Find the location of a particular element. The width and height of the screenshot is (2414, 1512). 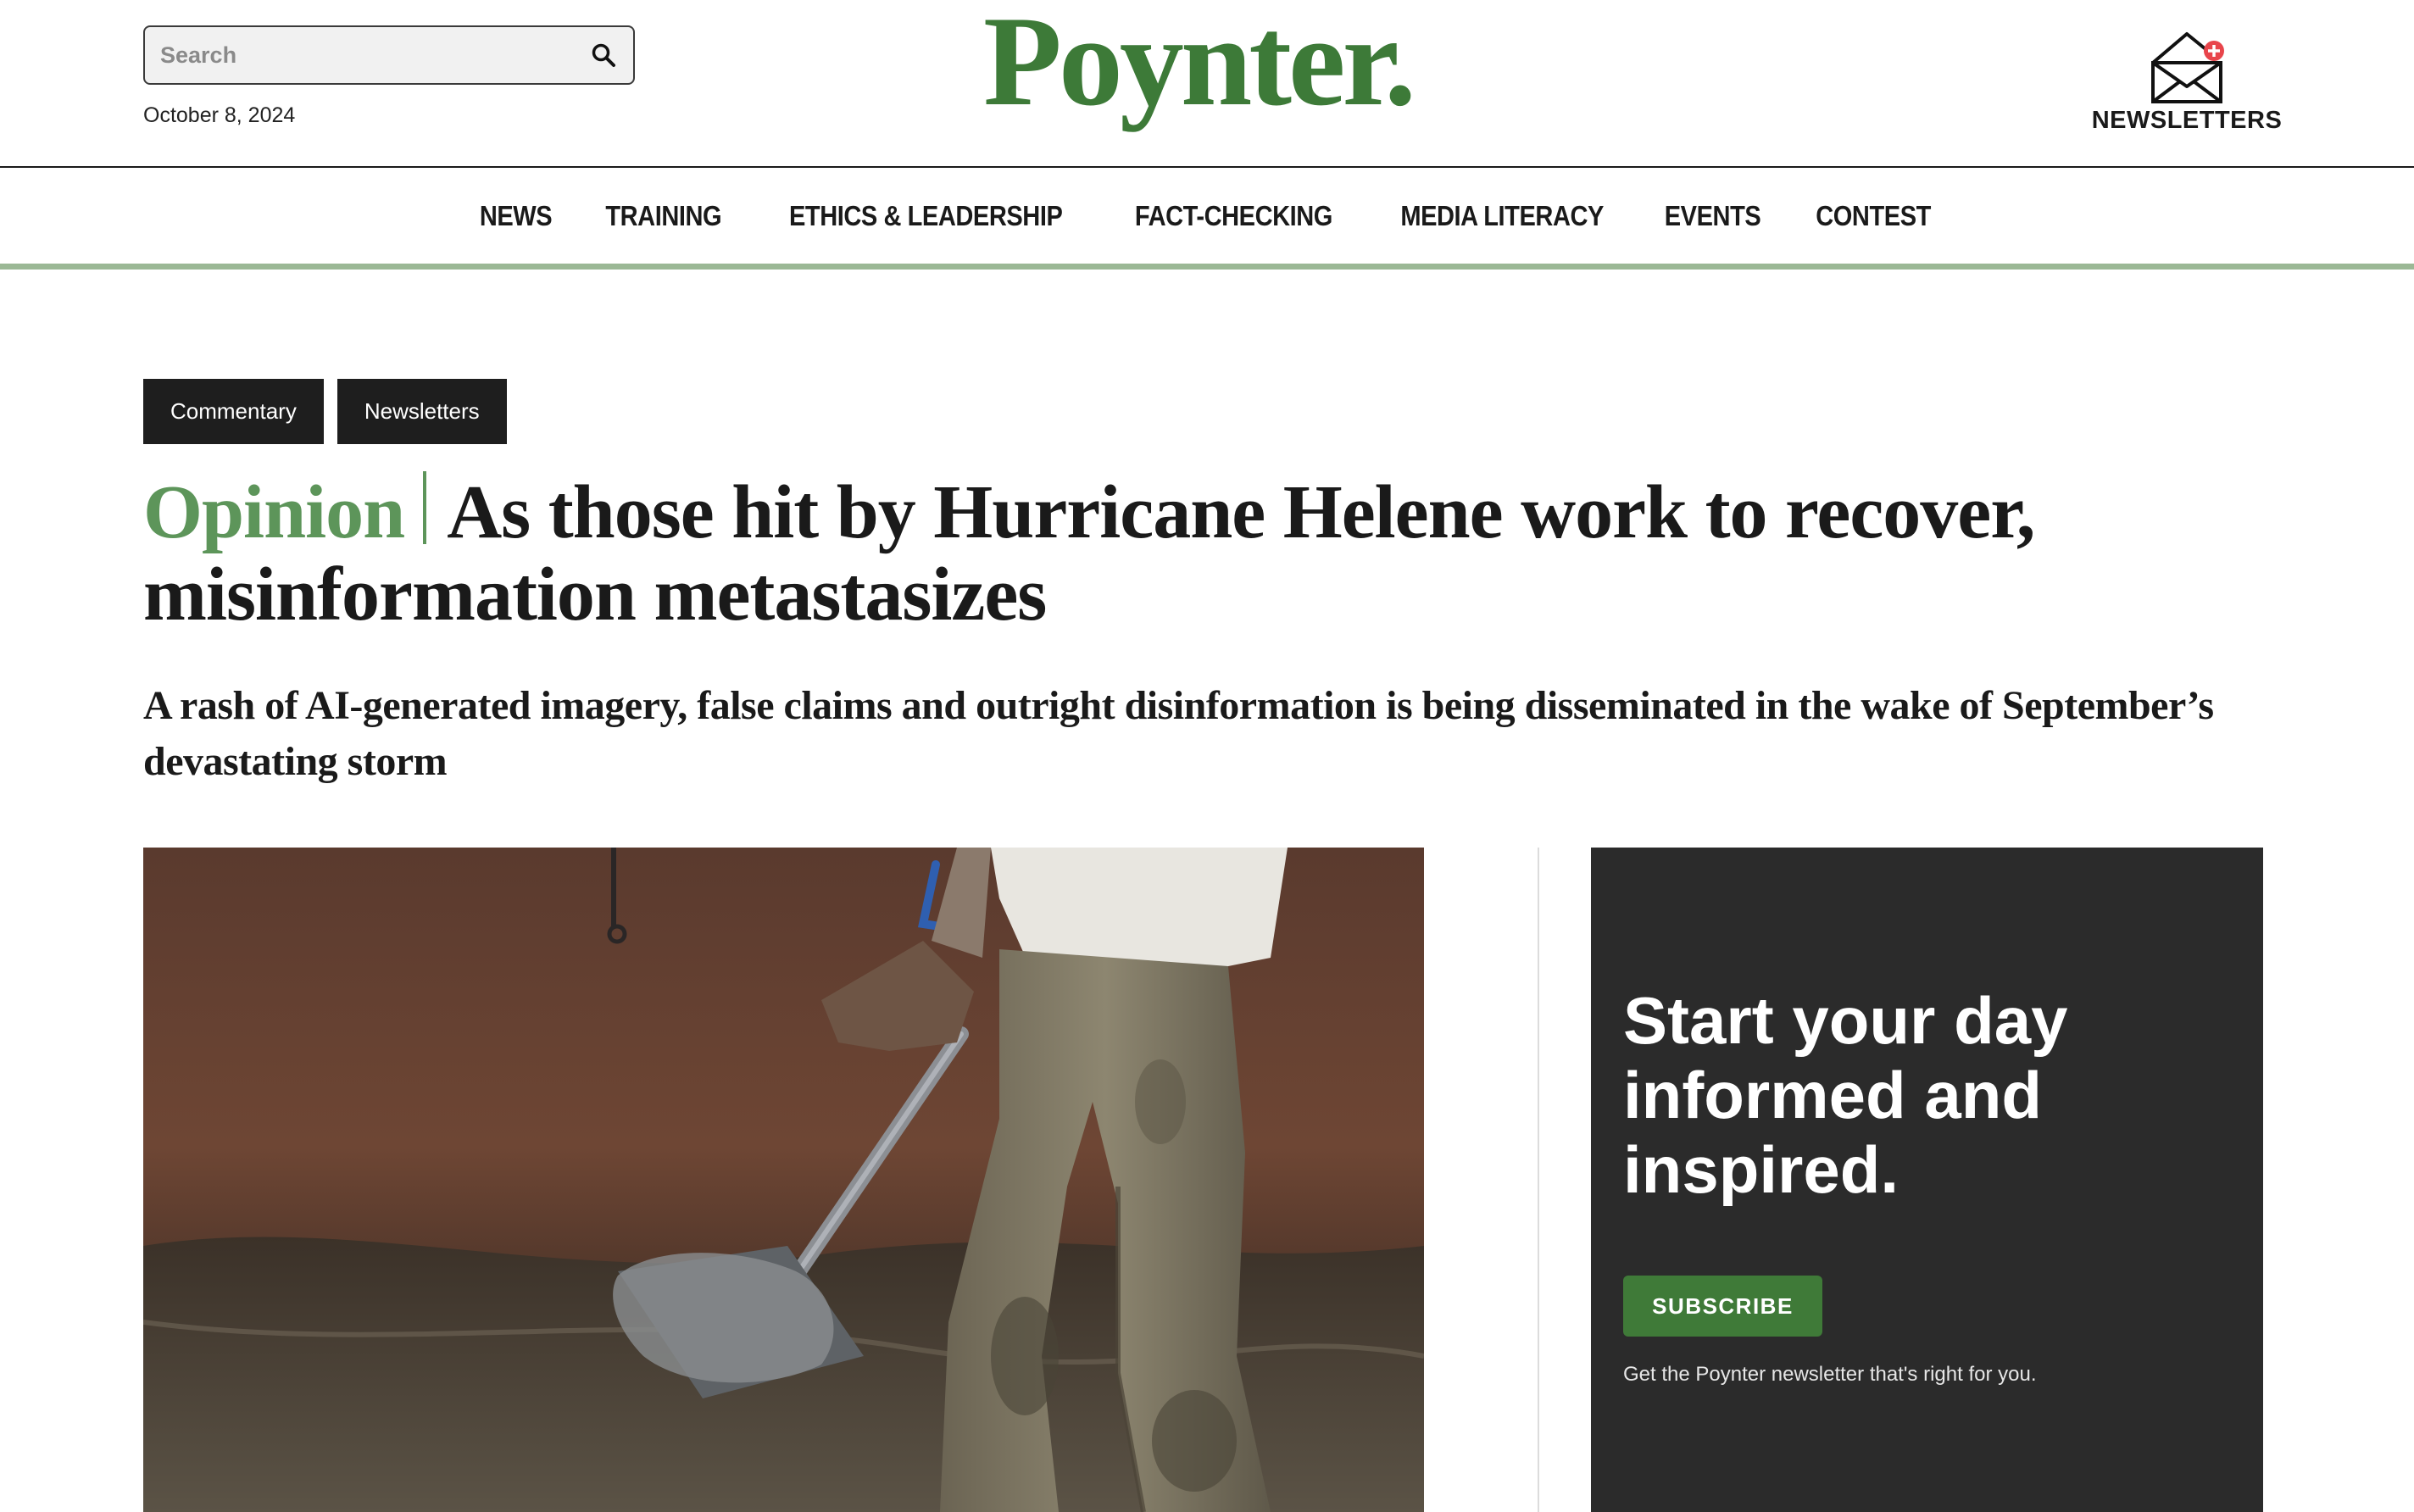

nav-item-training: TRAINING is located at coordinates (664, 216).